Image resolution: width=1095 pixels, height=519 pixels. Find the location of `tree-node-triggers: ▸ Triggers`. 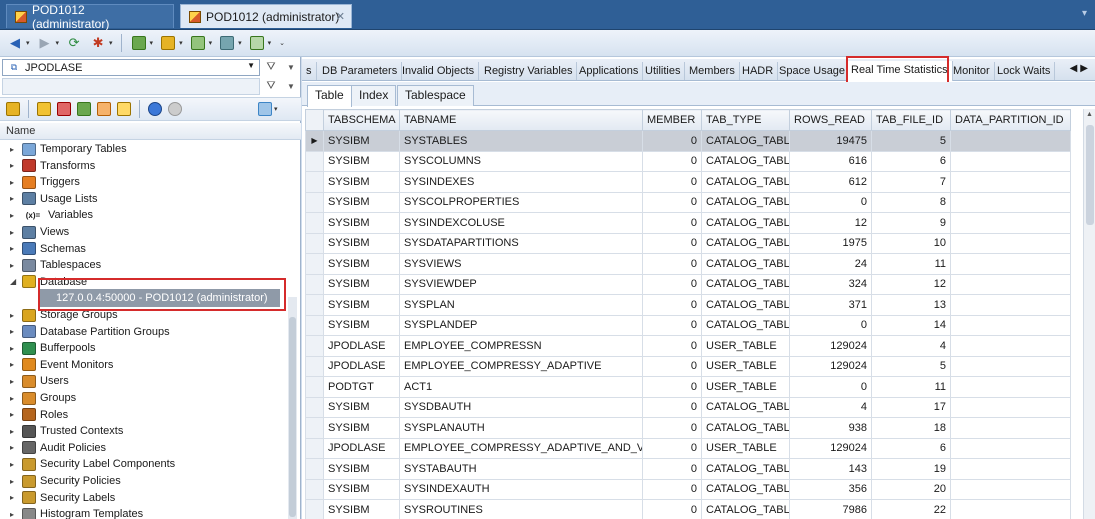

tree-node-triggers: ▸ Triggers is located at coordinates (45, 182).